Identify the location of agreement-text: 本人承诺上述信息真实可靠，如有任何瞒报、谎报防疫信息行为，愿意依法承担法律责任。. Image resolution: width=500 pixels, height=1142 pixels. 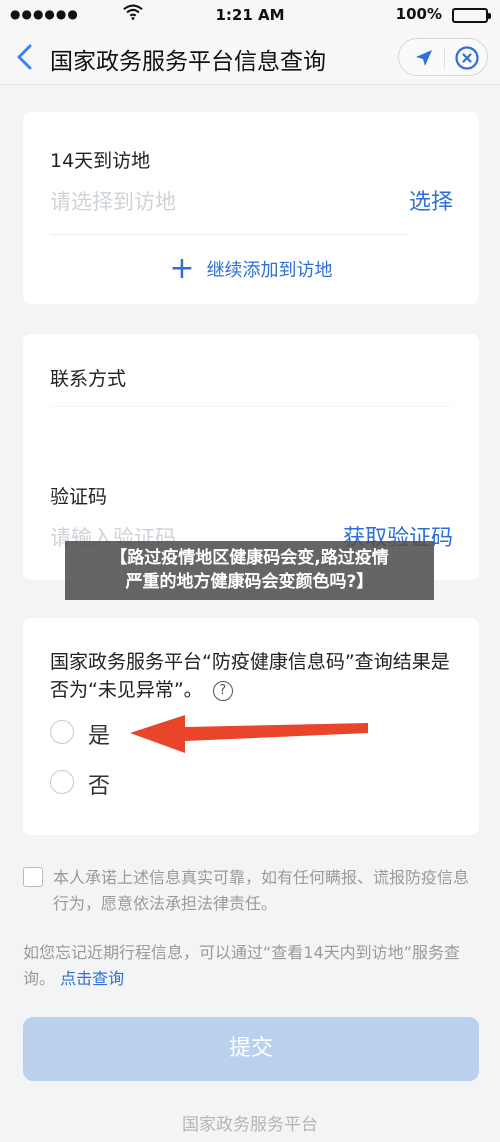
(261, 890).